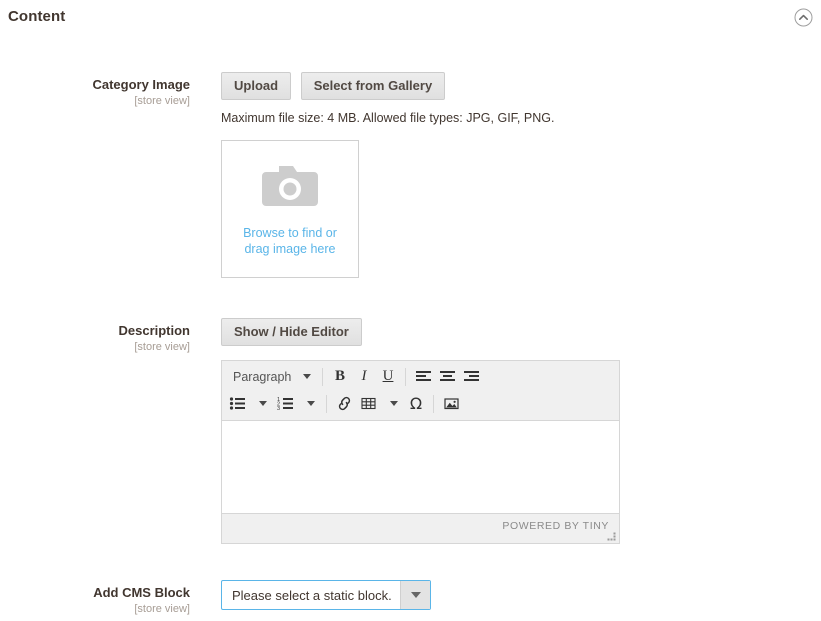 The image size is (821, 621). I want to click on collapse-section-button, so click(803, 17).